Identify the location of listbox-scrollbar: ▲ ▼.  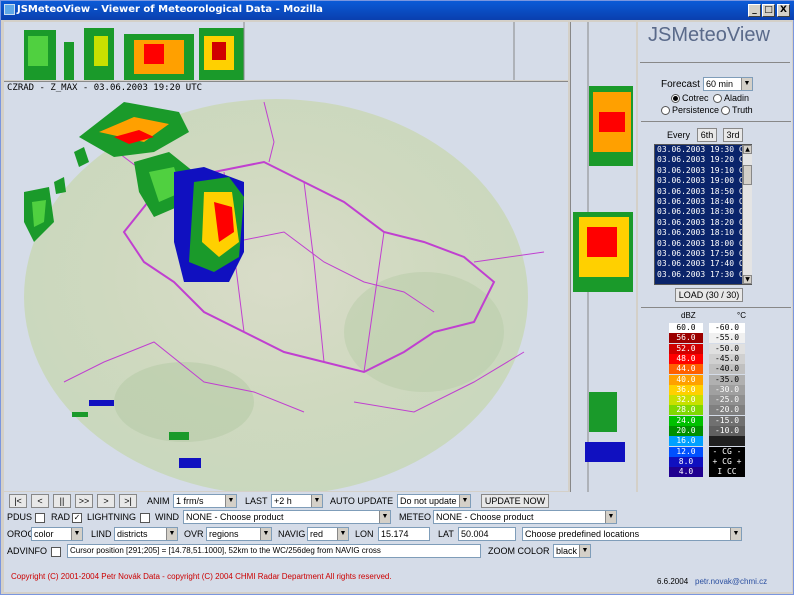
(747, 214).